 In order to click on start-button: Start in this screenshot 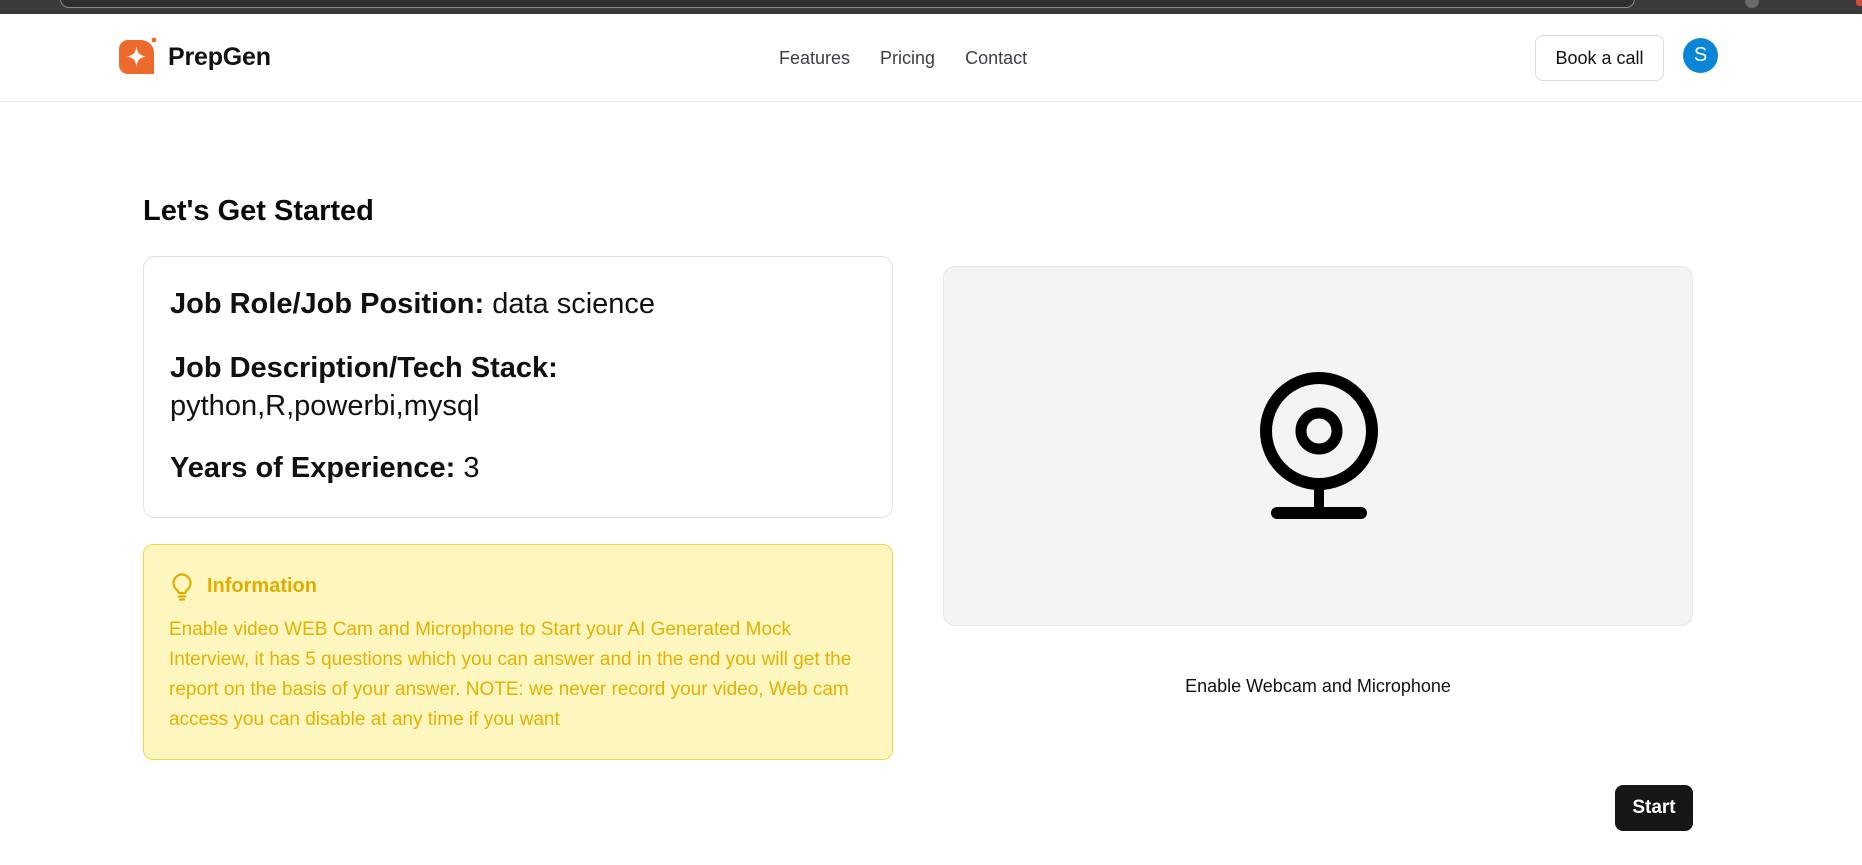, I will do `click(1654, 808)`.